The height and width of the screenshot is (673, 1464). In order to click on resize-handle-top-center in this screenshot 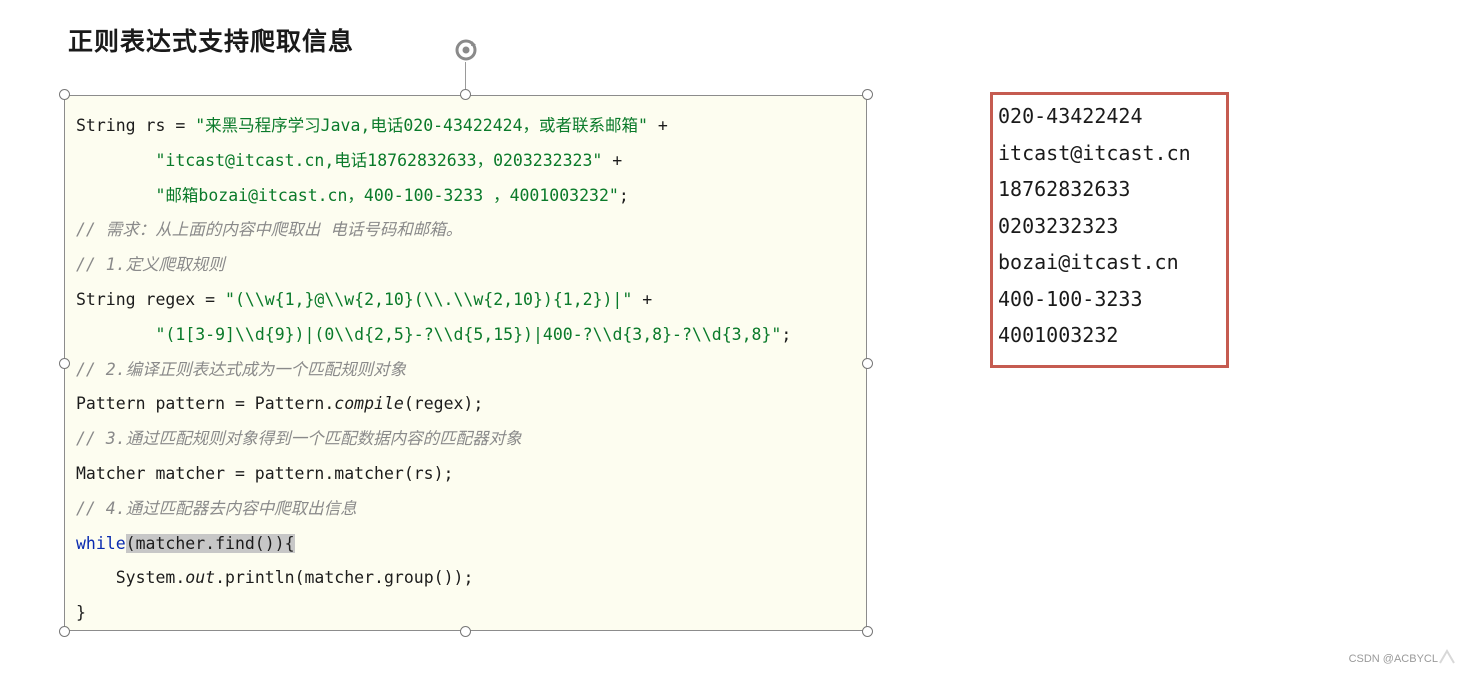, I will do `click(465, 94)`.